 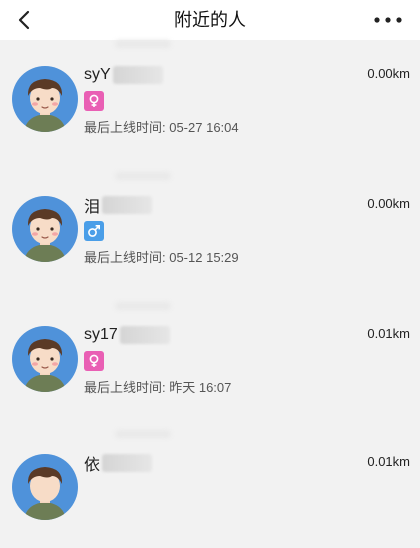 I want to click on user-name-row: 泪, so click(x=118, y=205).